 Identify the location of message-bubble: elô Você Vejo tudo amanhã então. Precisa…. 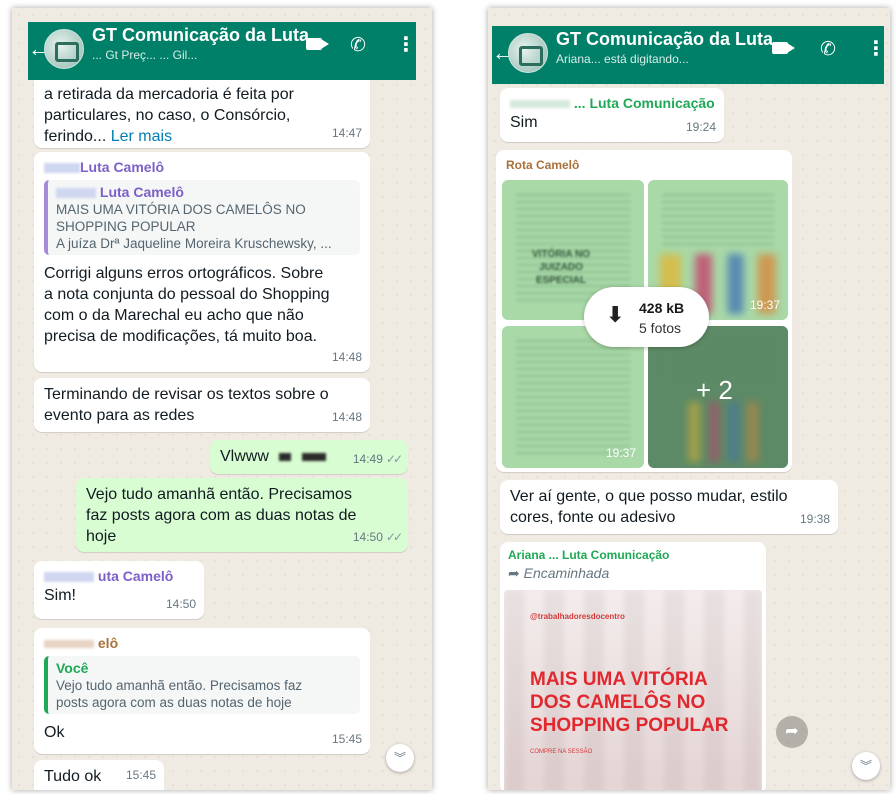
(202, 691).